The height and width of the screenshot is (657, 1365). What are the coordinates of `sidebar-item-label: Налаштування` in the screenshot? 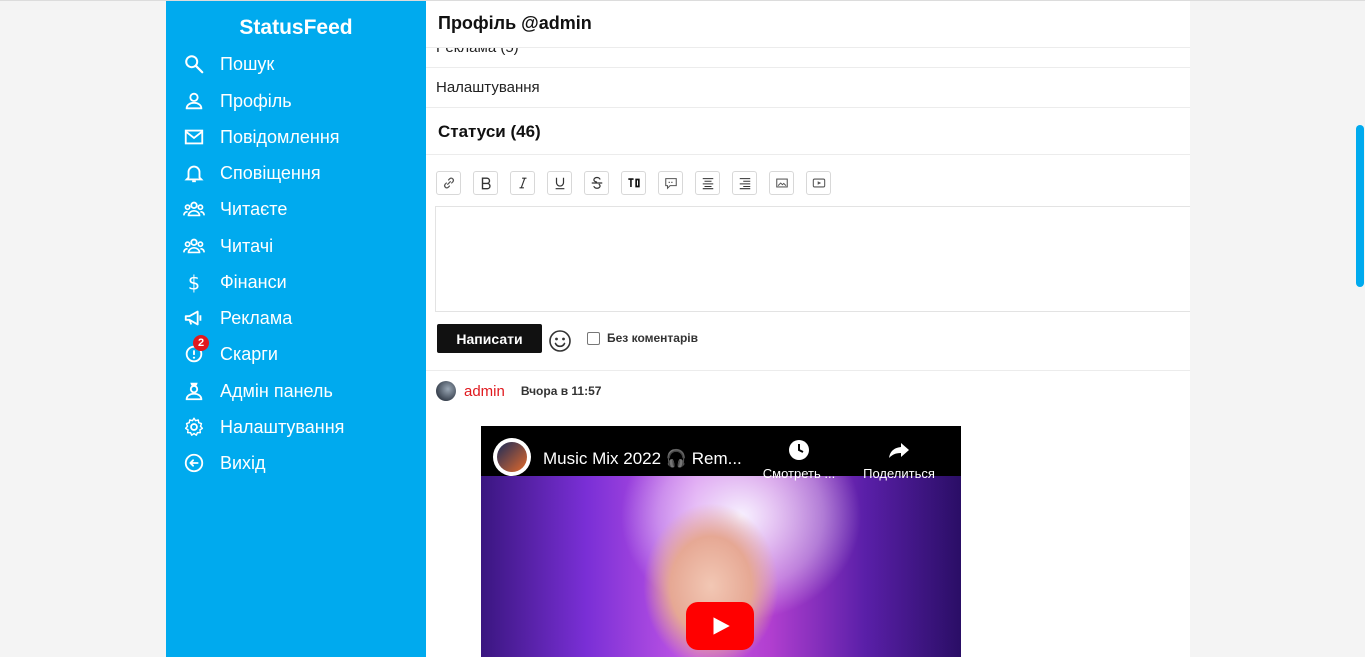 It's located at (282, 426).